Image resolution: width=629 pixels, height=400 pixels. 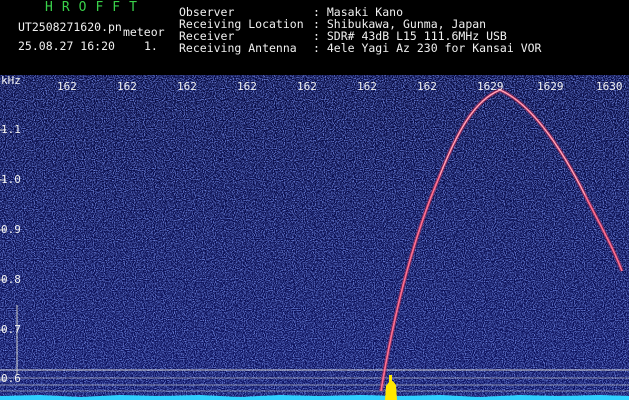 What do you see at coordinates (11, 129) in the screenshot?
I see `y-tick-label: 1.1` at bounding box center [11, 129].